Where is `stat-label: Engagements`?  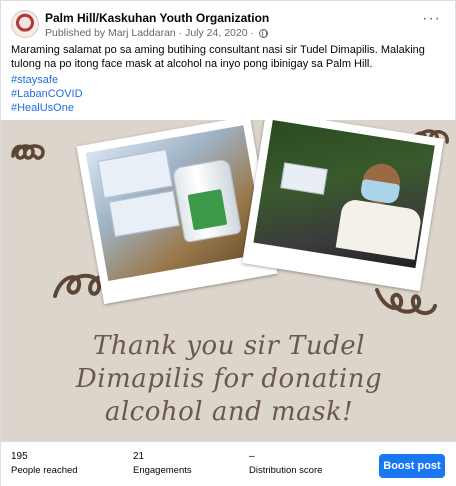 stat-label: Engagements is located at coordinates (162, 470).